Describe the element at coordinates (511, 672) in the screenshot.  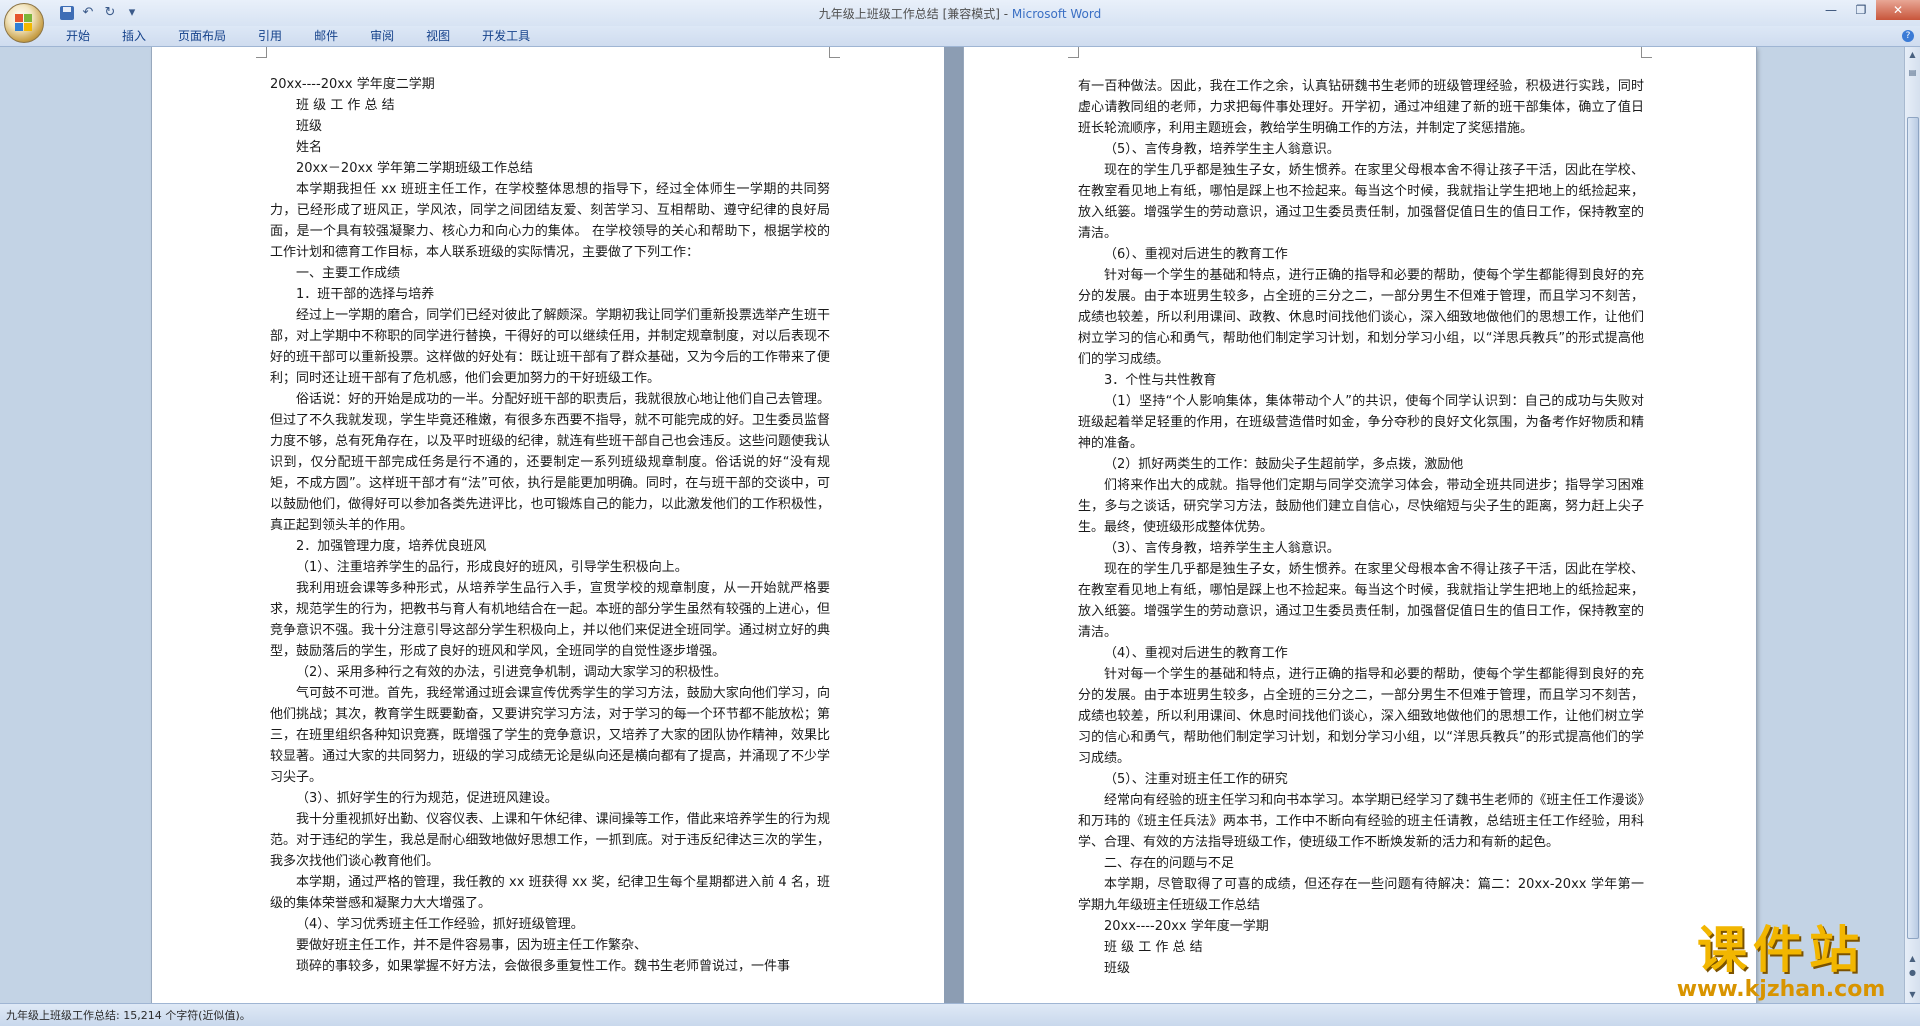
I see `paragraph: （2）、采用多种行之有效的办法，引进竞争机制，调动大家学习的积极性。` at that location.